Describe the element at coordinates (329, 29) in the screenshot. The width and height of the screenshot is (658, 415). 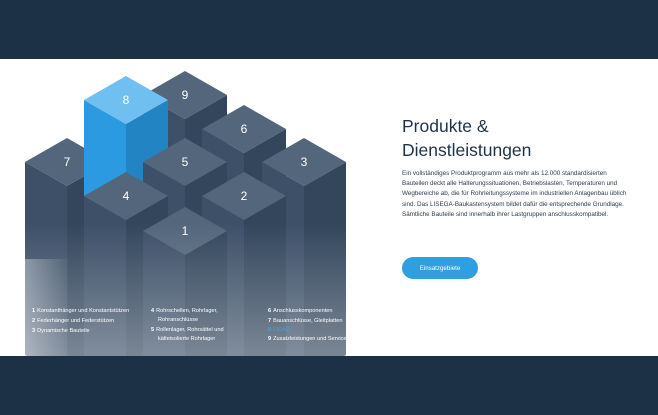
I see `top-band` at that location.